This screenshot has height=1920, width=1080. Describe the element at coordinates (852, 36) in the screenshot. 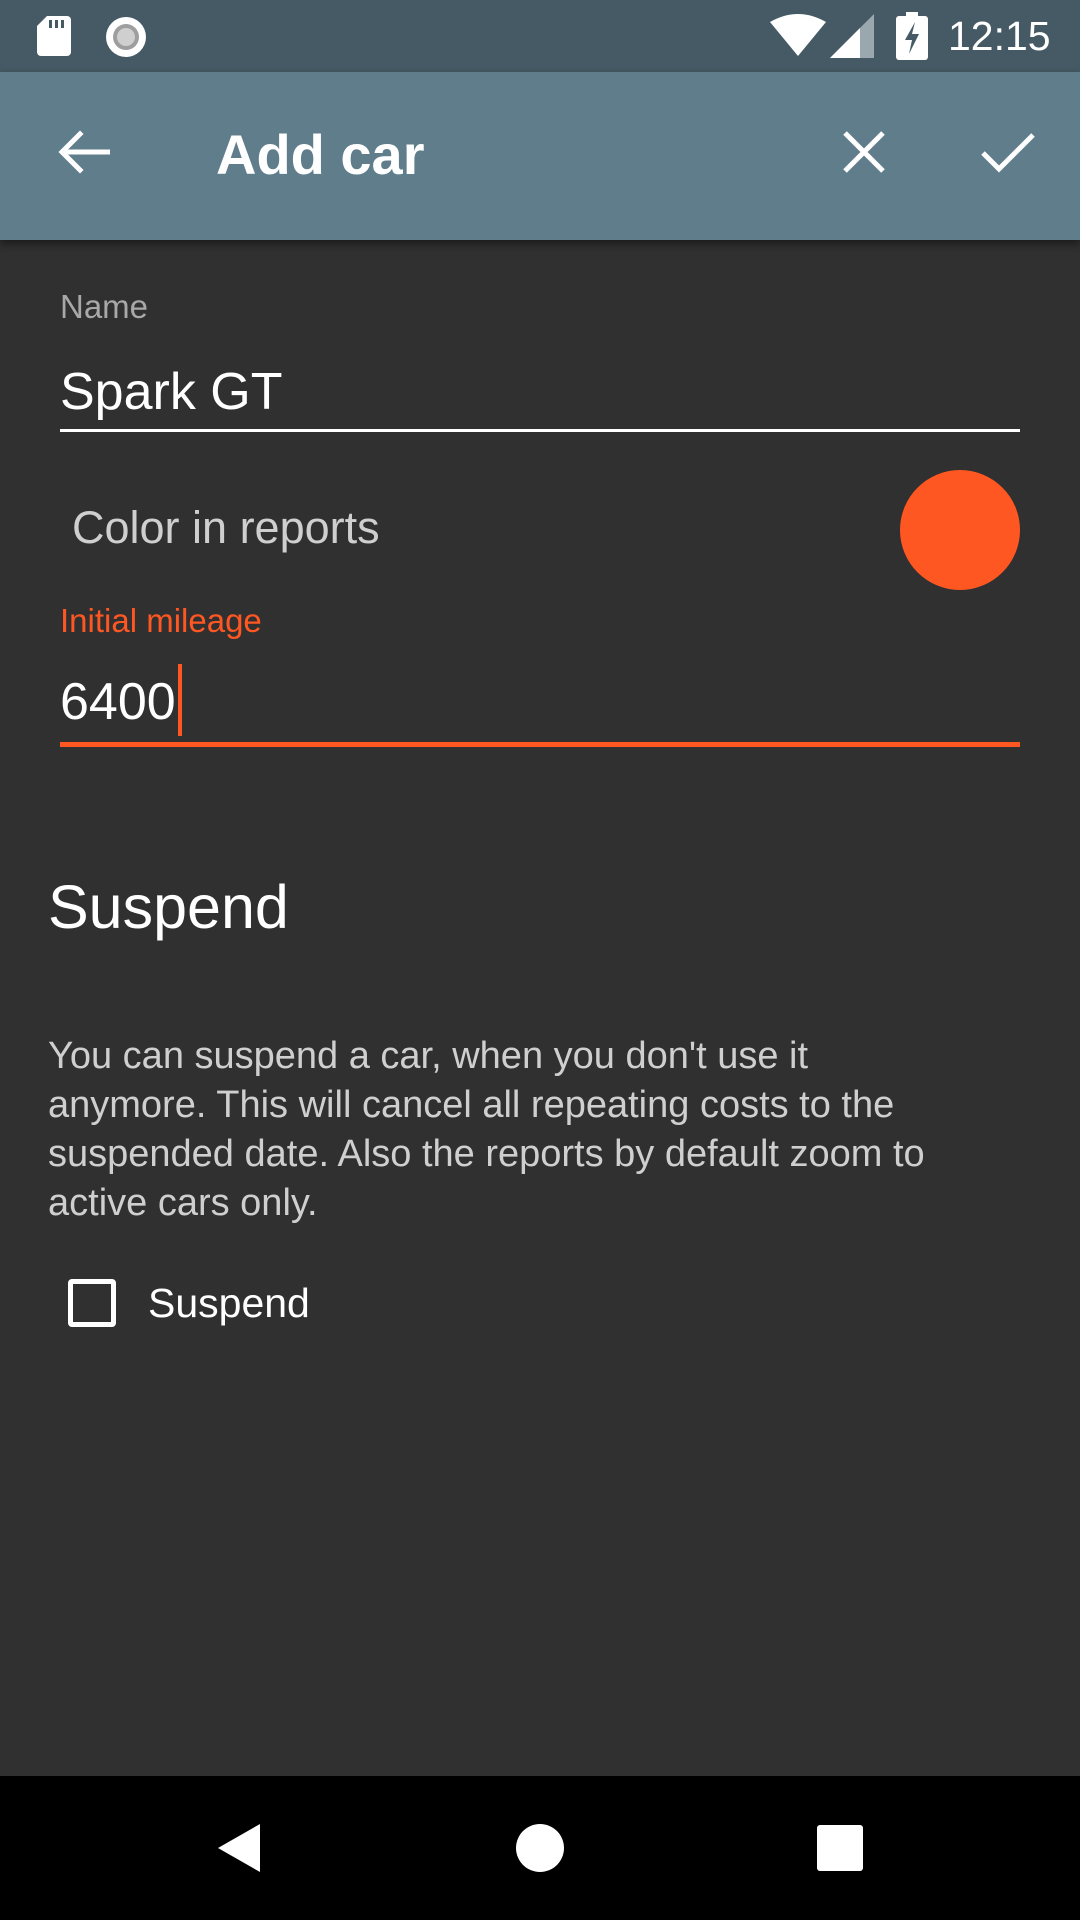

I see `cell-signal-icon` at that location.